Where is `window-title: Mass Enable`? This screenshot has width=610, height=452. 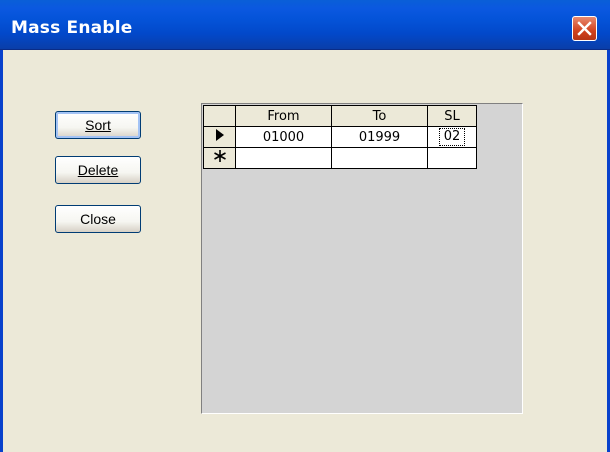 window-title: Mass Enable is located at coordinates (72, 28).